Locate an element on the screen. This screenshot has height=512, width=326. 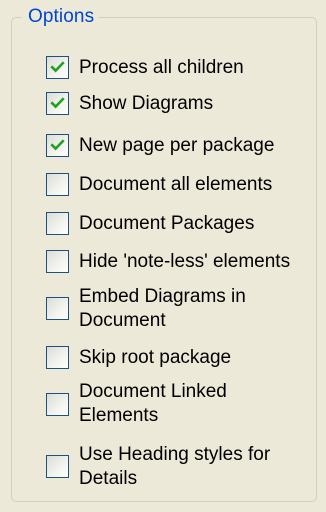
option-label: Document all elements is located at coordinates (176, 184).